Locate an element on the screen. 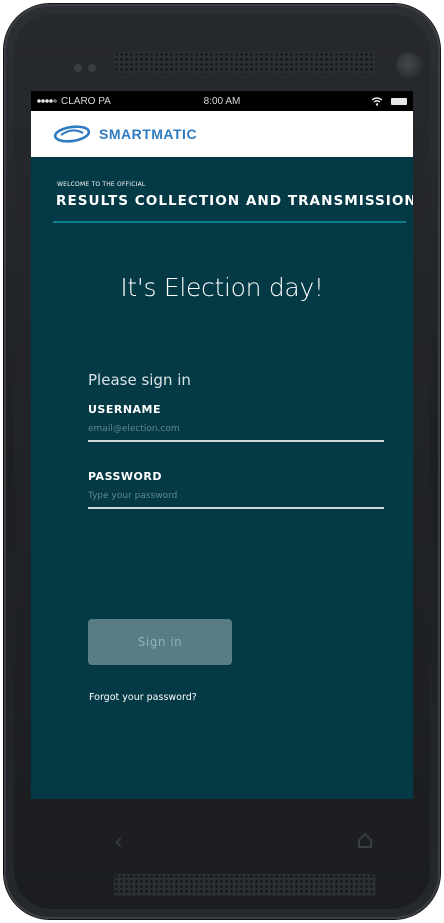  status-bar: CLARO PA 8:00 AM is located at coordinates (222, 101).